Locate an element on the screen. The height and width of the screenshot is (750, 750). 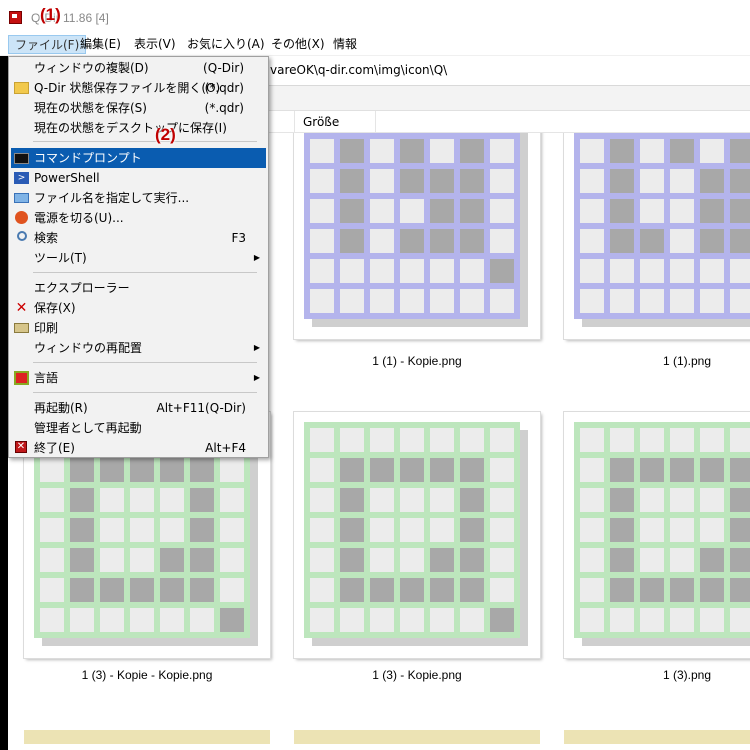
menu-item-save-desktop: 現在の状態をデスクトップに保存(I) is located at coordinates (138, 128).